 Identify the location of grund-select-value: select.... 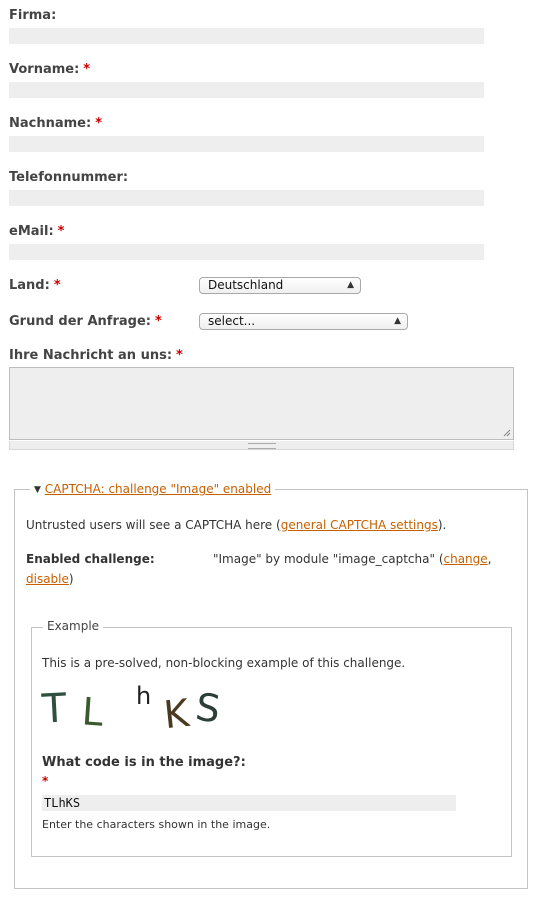
(232, 321).